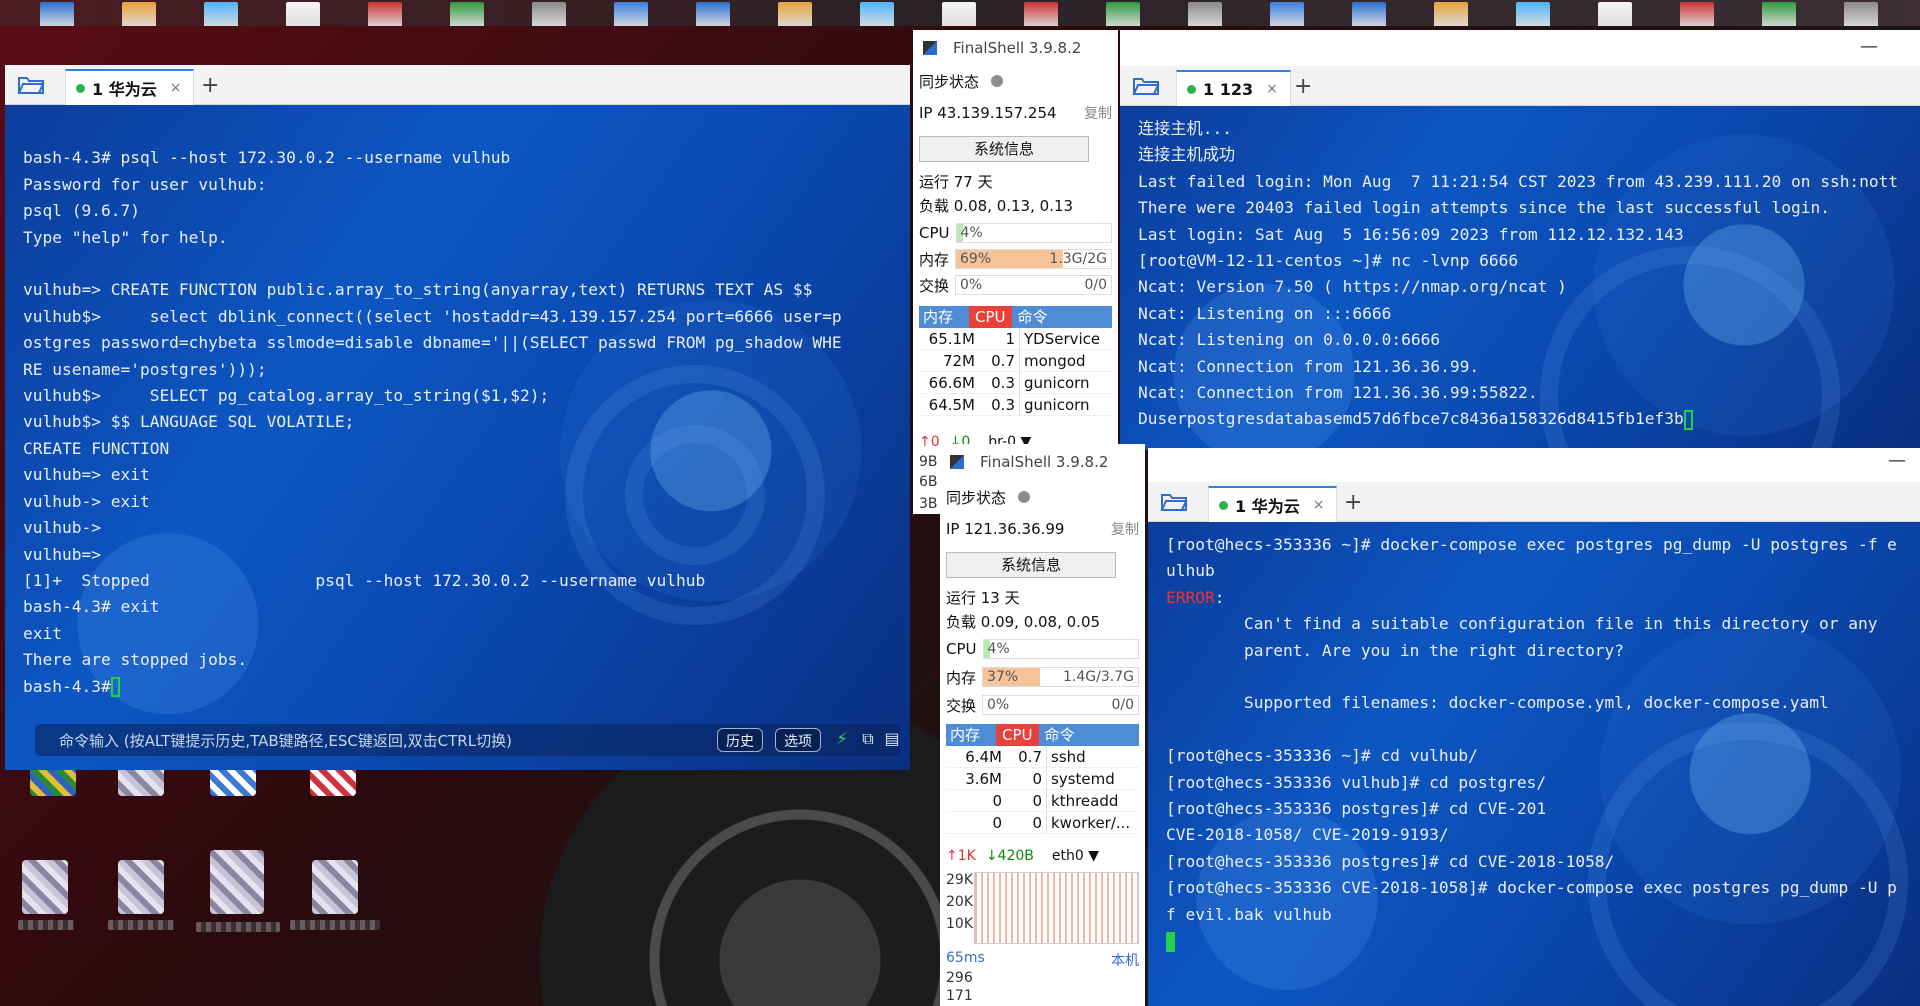 The height and width of the screenshot is (1006, 1920). Describe the element at coordinates (1233, 88) in the screenshot. I see `session-tab: 1 123 ×` at that location.